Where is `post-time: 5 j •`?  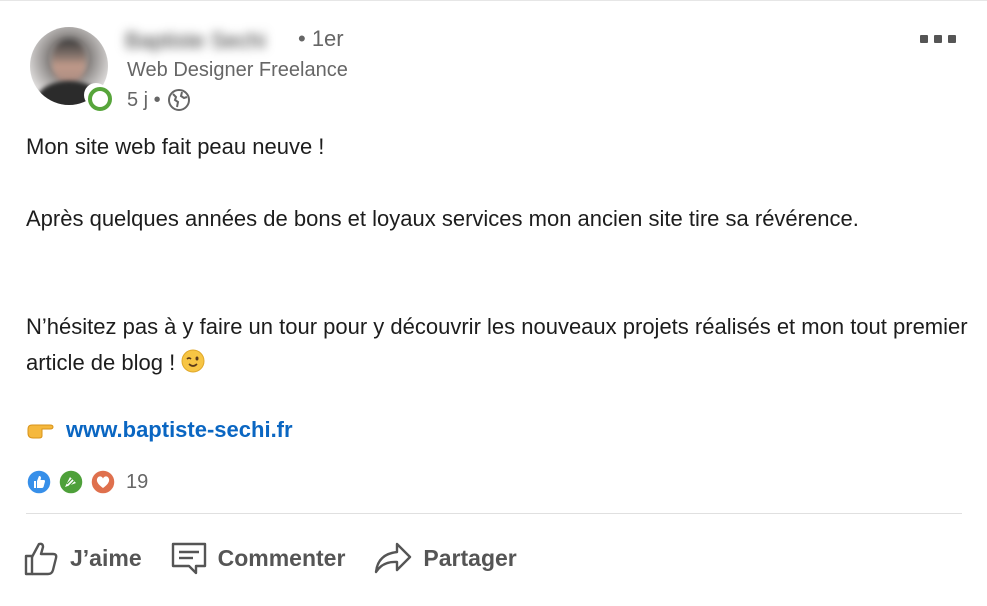
post-time: 5 j • is located at coordinates (144, 99).